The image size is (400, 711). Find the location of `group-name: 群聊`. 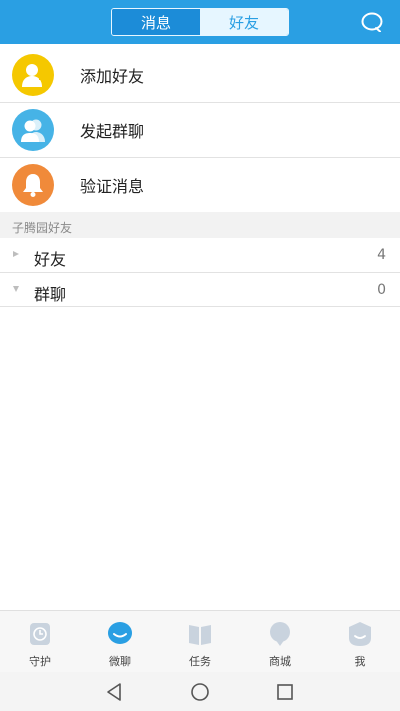

group-name: 群聊 is located at coordinates (50, 294).